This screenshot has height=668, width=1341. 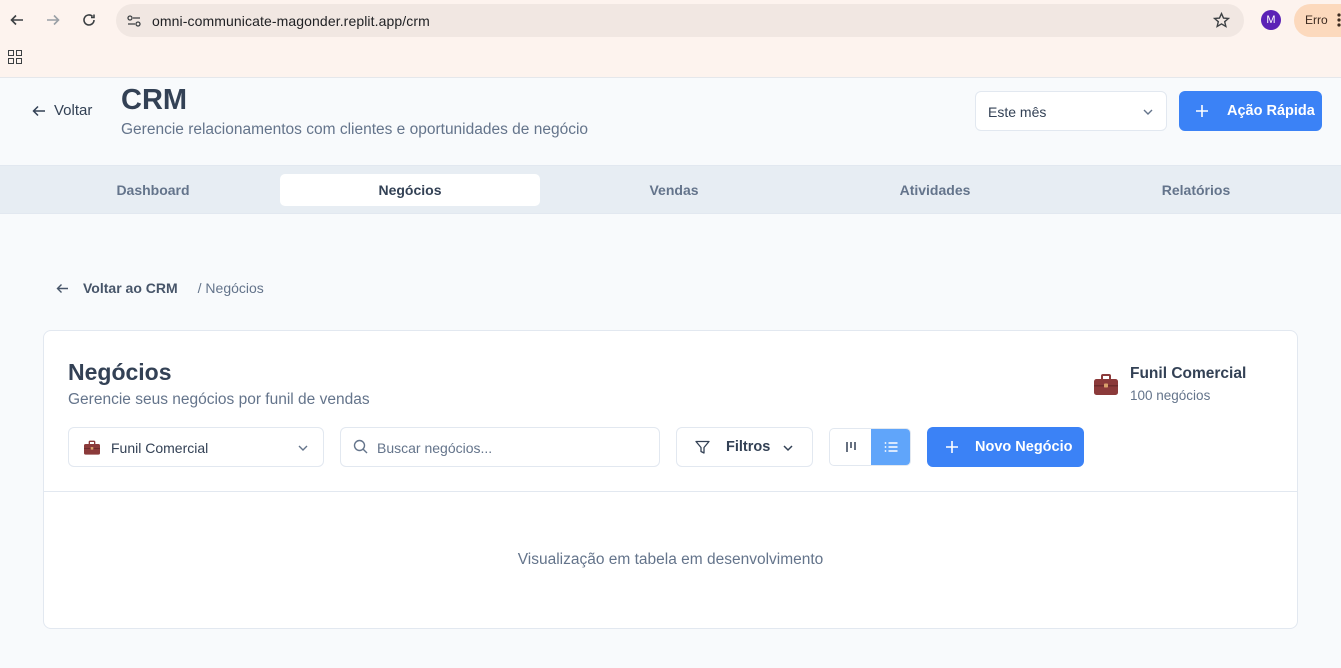 I want to click on funnel-summary: Funil Comercial 100 negócios, so click(x=1183, y=385).